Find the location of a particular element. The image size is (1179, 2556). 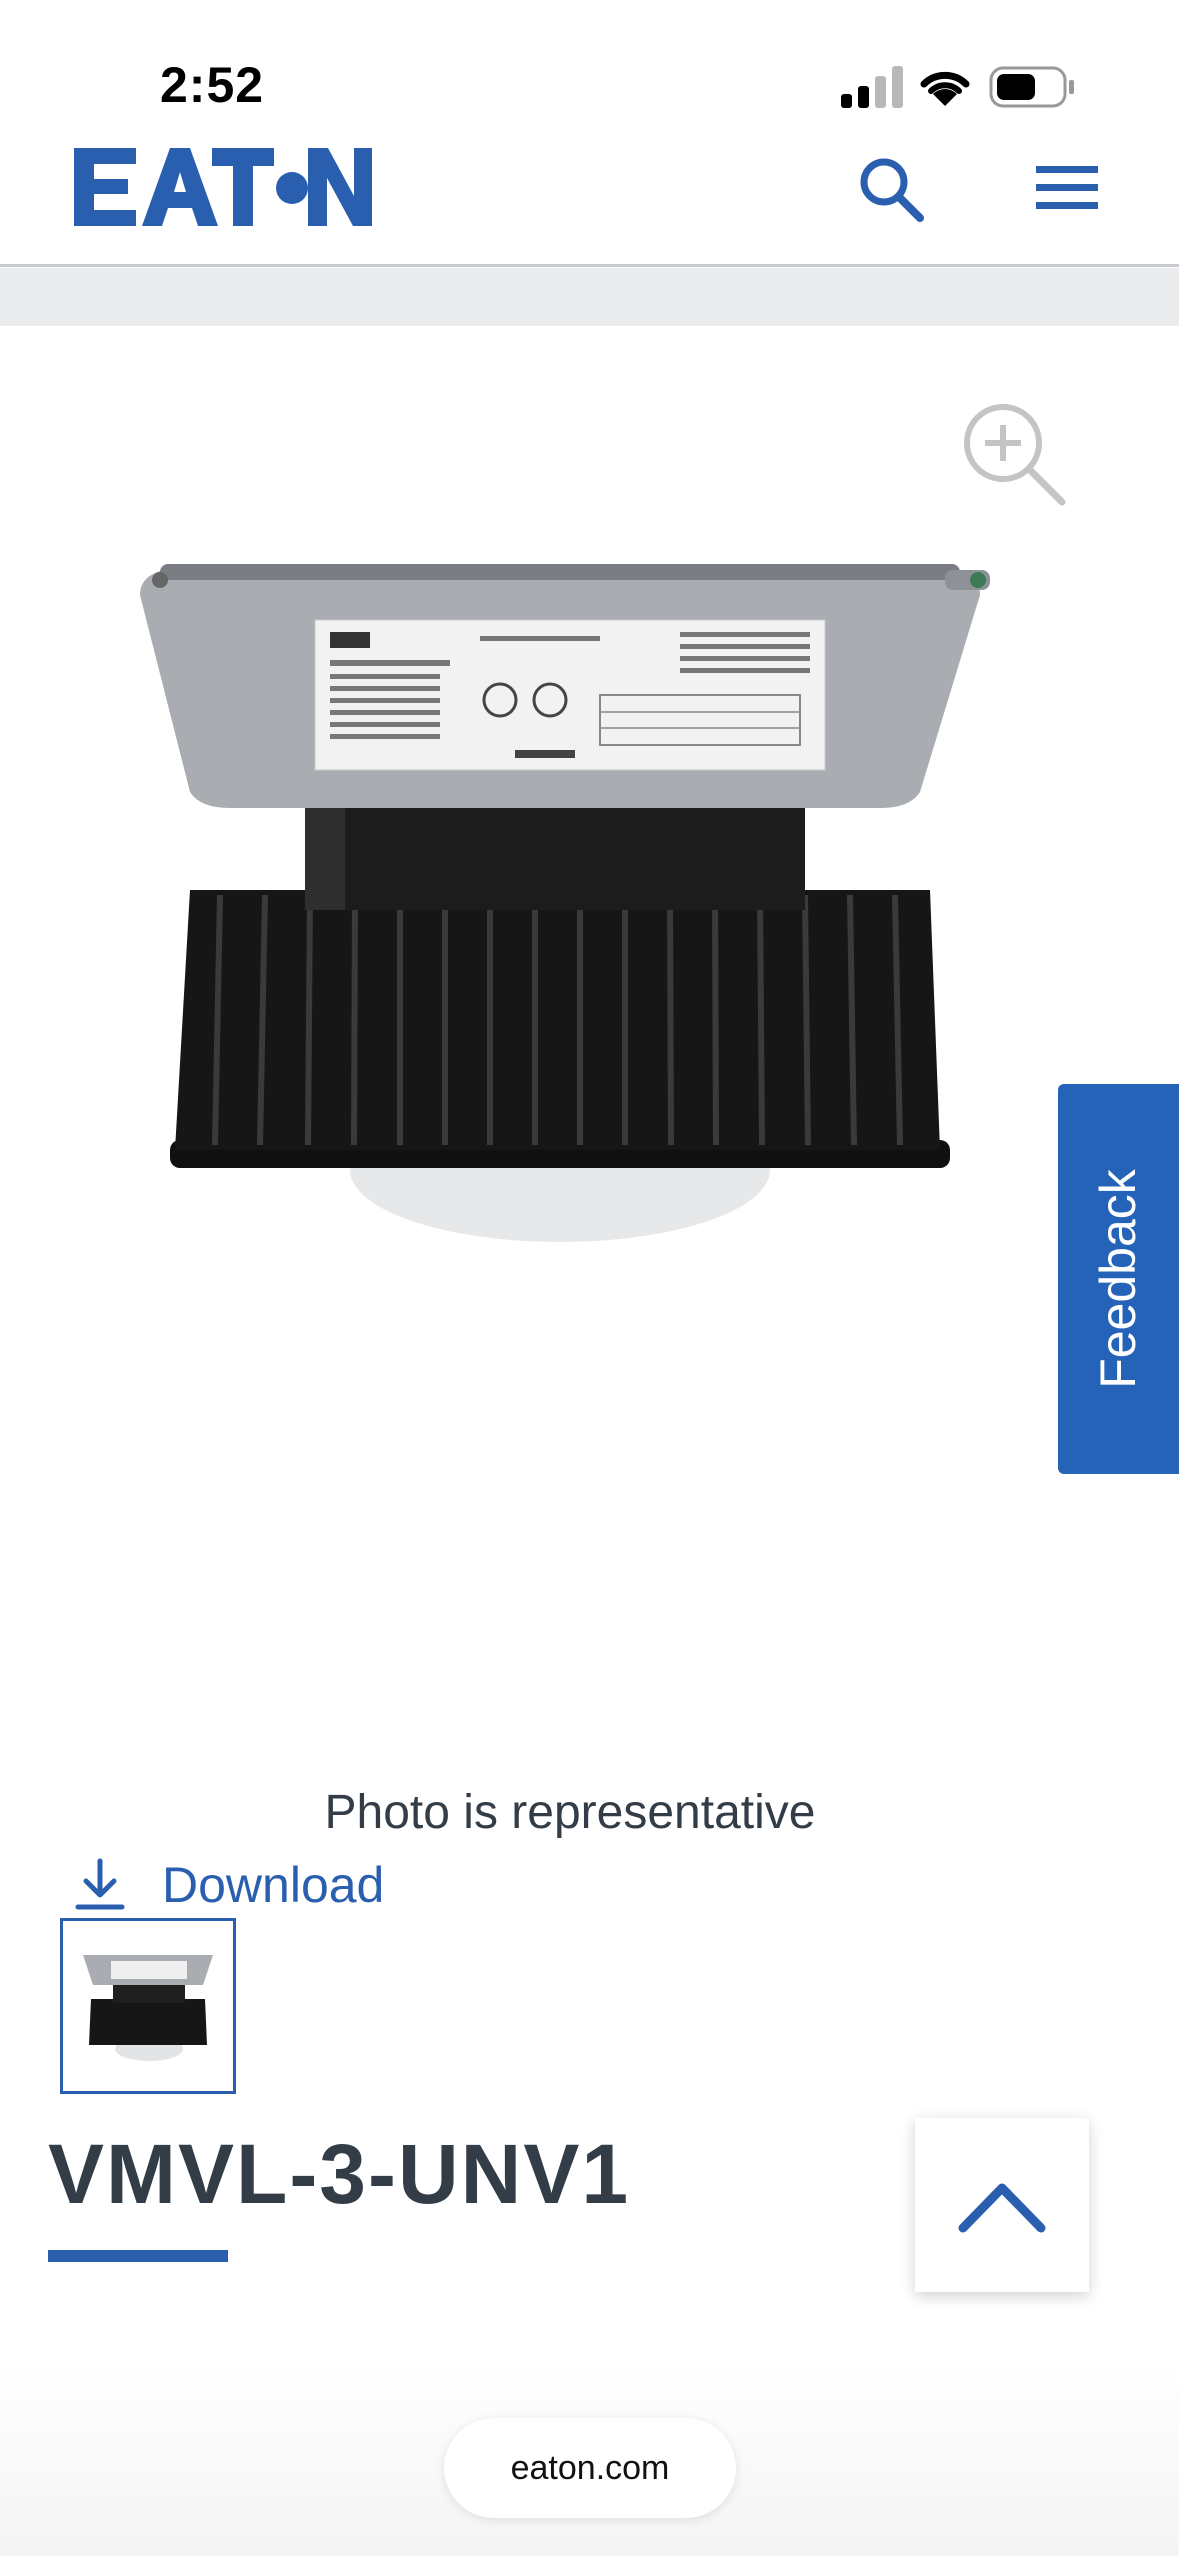

eaton-logo is located at coordinates (222, 188).